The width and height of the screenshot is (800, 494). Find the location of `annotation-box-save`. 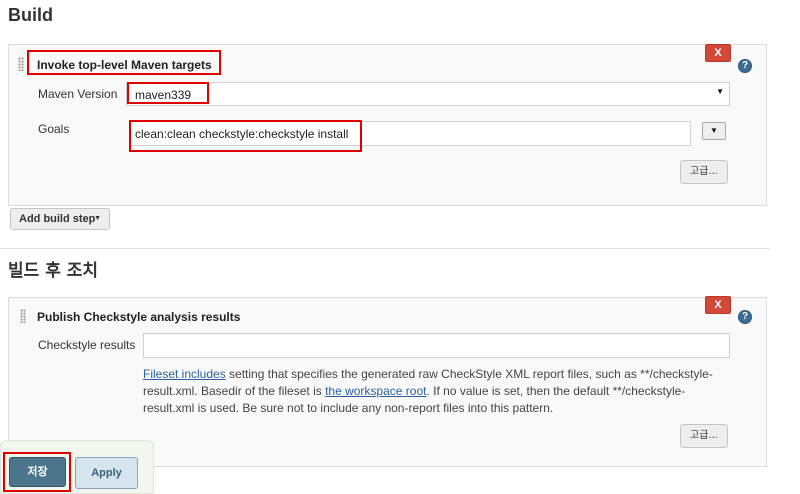

annotation-box-save is located at coordinates (37, 472).